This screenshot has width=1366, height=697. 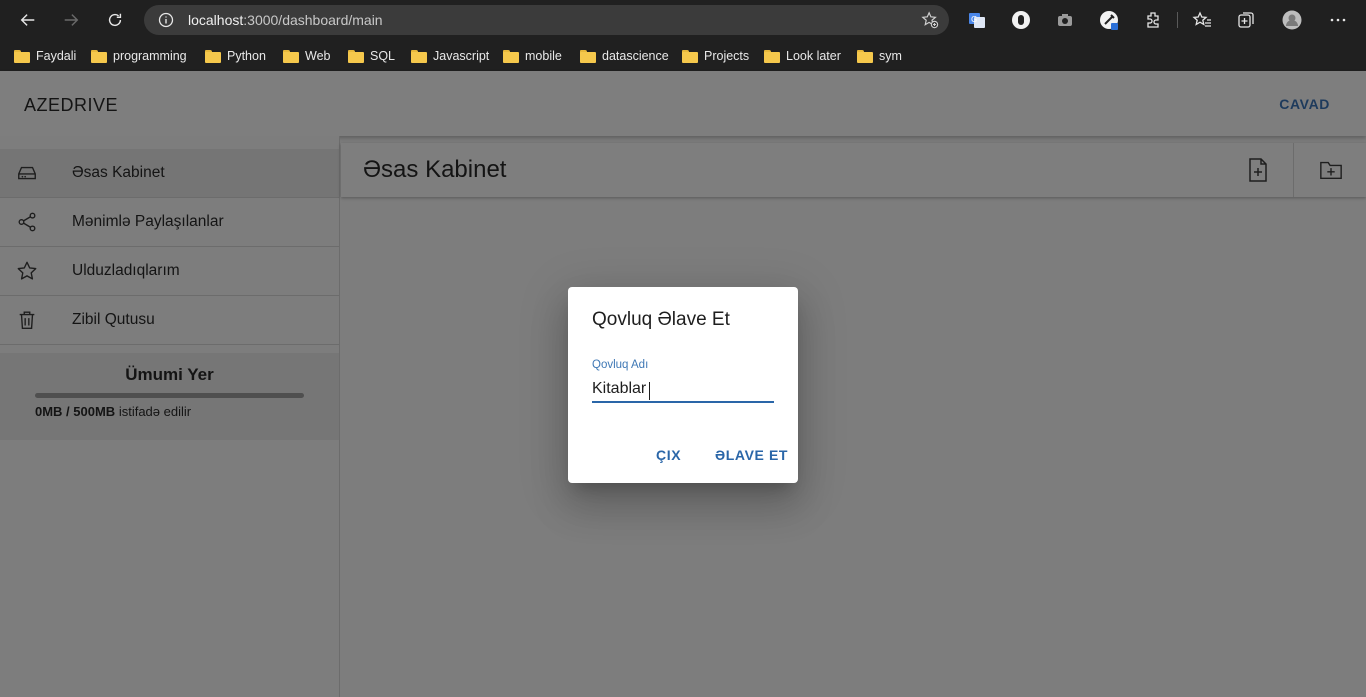 I want to click on sidebar-item-main-cabinet: Əsas Kabinet, so click(x=169, y=173).